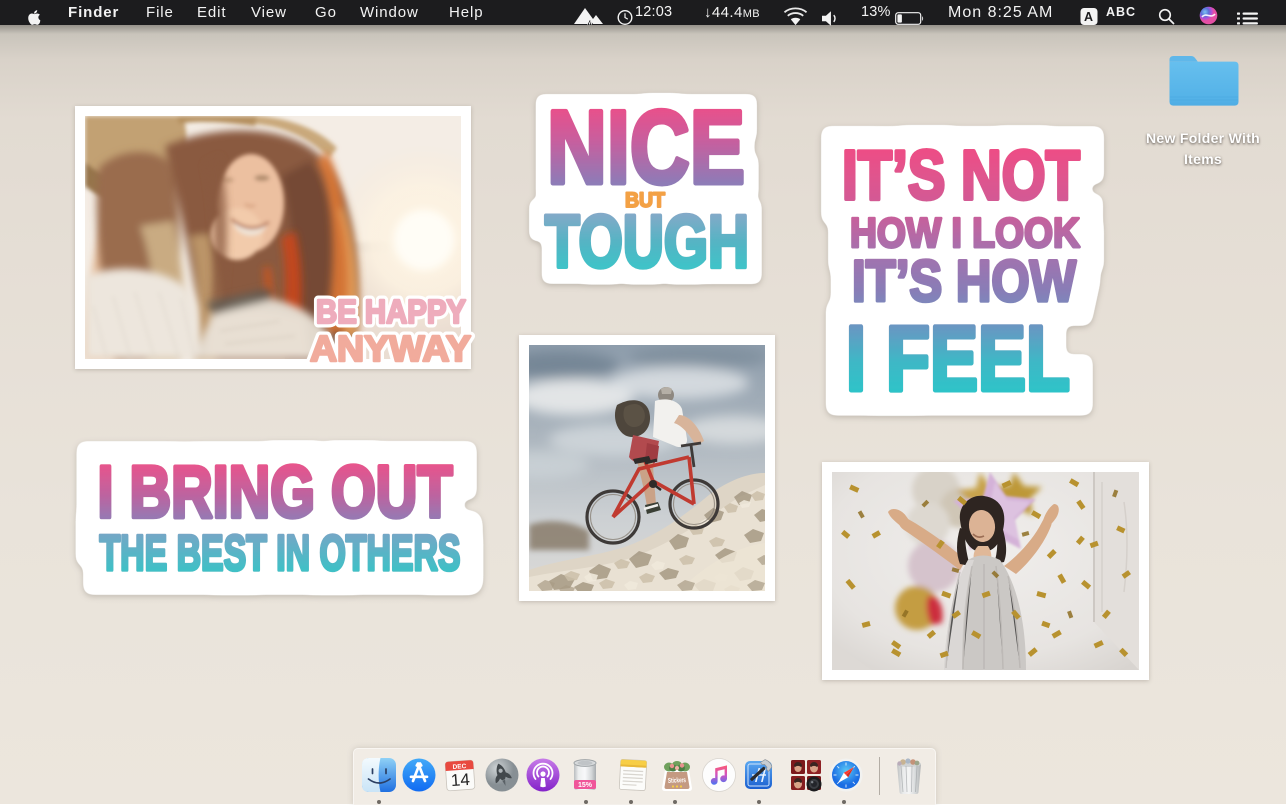 This screenshot has width=1286, height=805. I want to click on svg-text: IT’S NOT, so click(961, 175).